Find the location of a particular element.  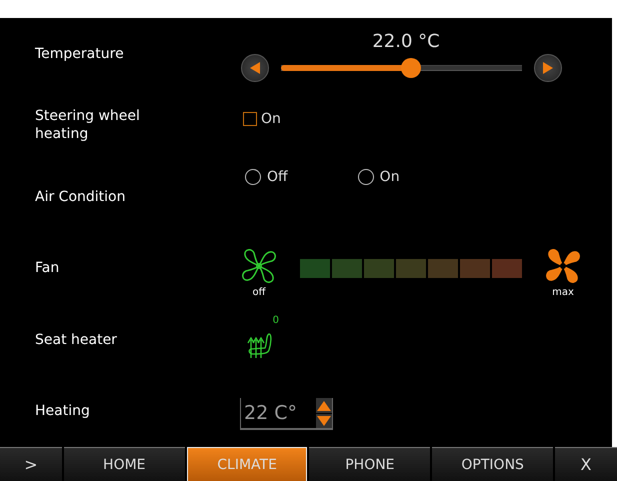

setting-label: Seat heater is located at coordinates (76, 339).